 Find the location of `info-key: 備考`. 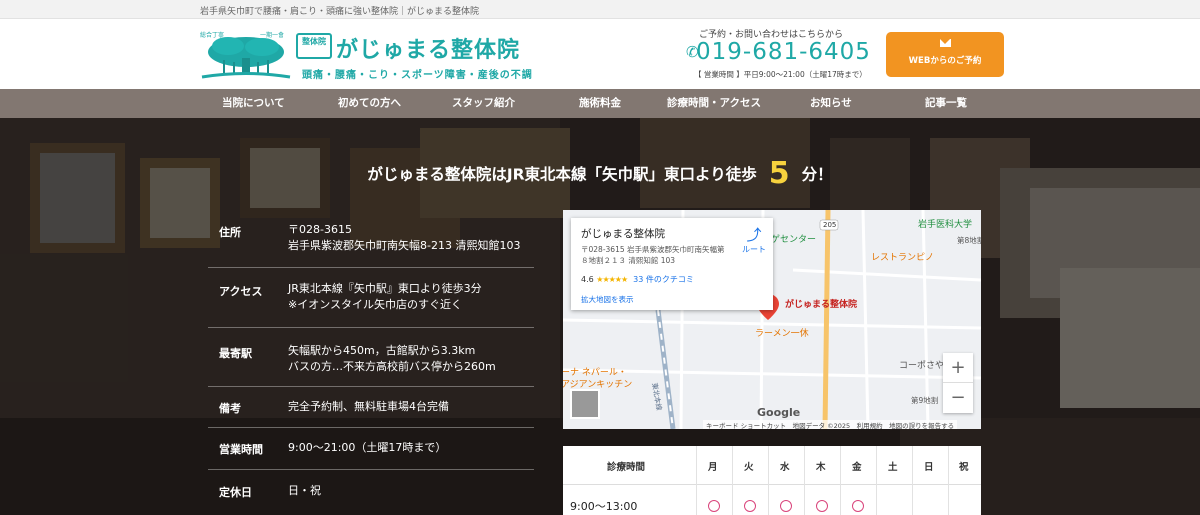

info-key: 備考 is located at coordinates (230, 408).